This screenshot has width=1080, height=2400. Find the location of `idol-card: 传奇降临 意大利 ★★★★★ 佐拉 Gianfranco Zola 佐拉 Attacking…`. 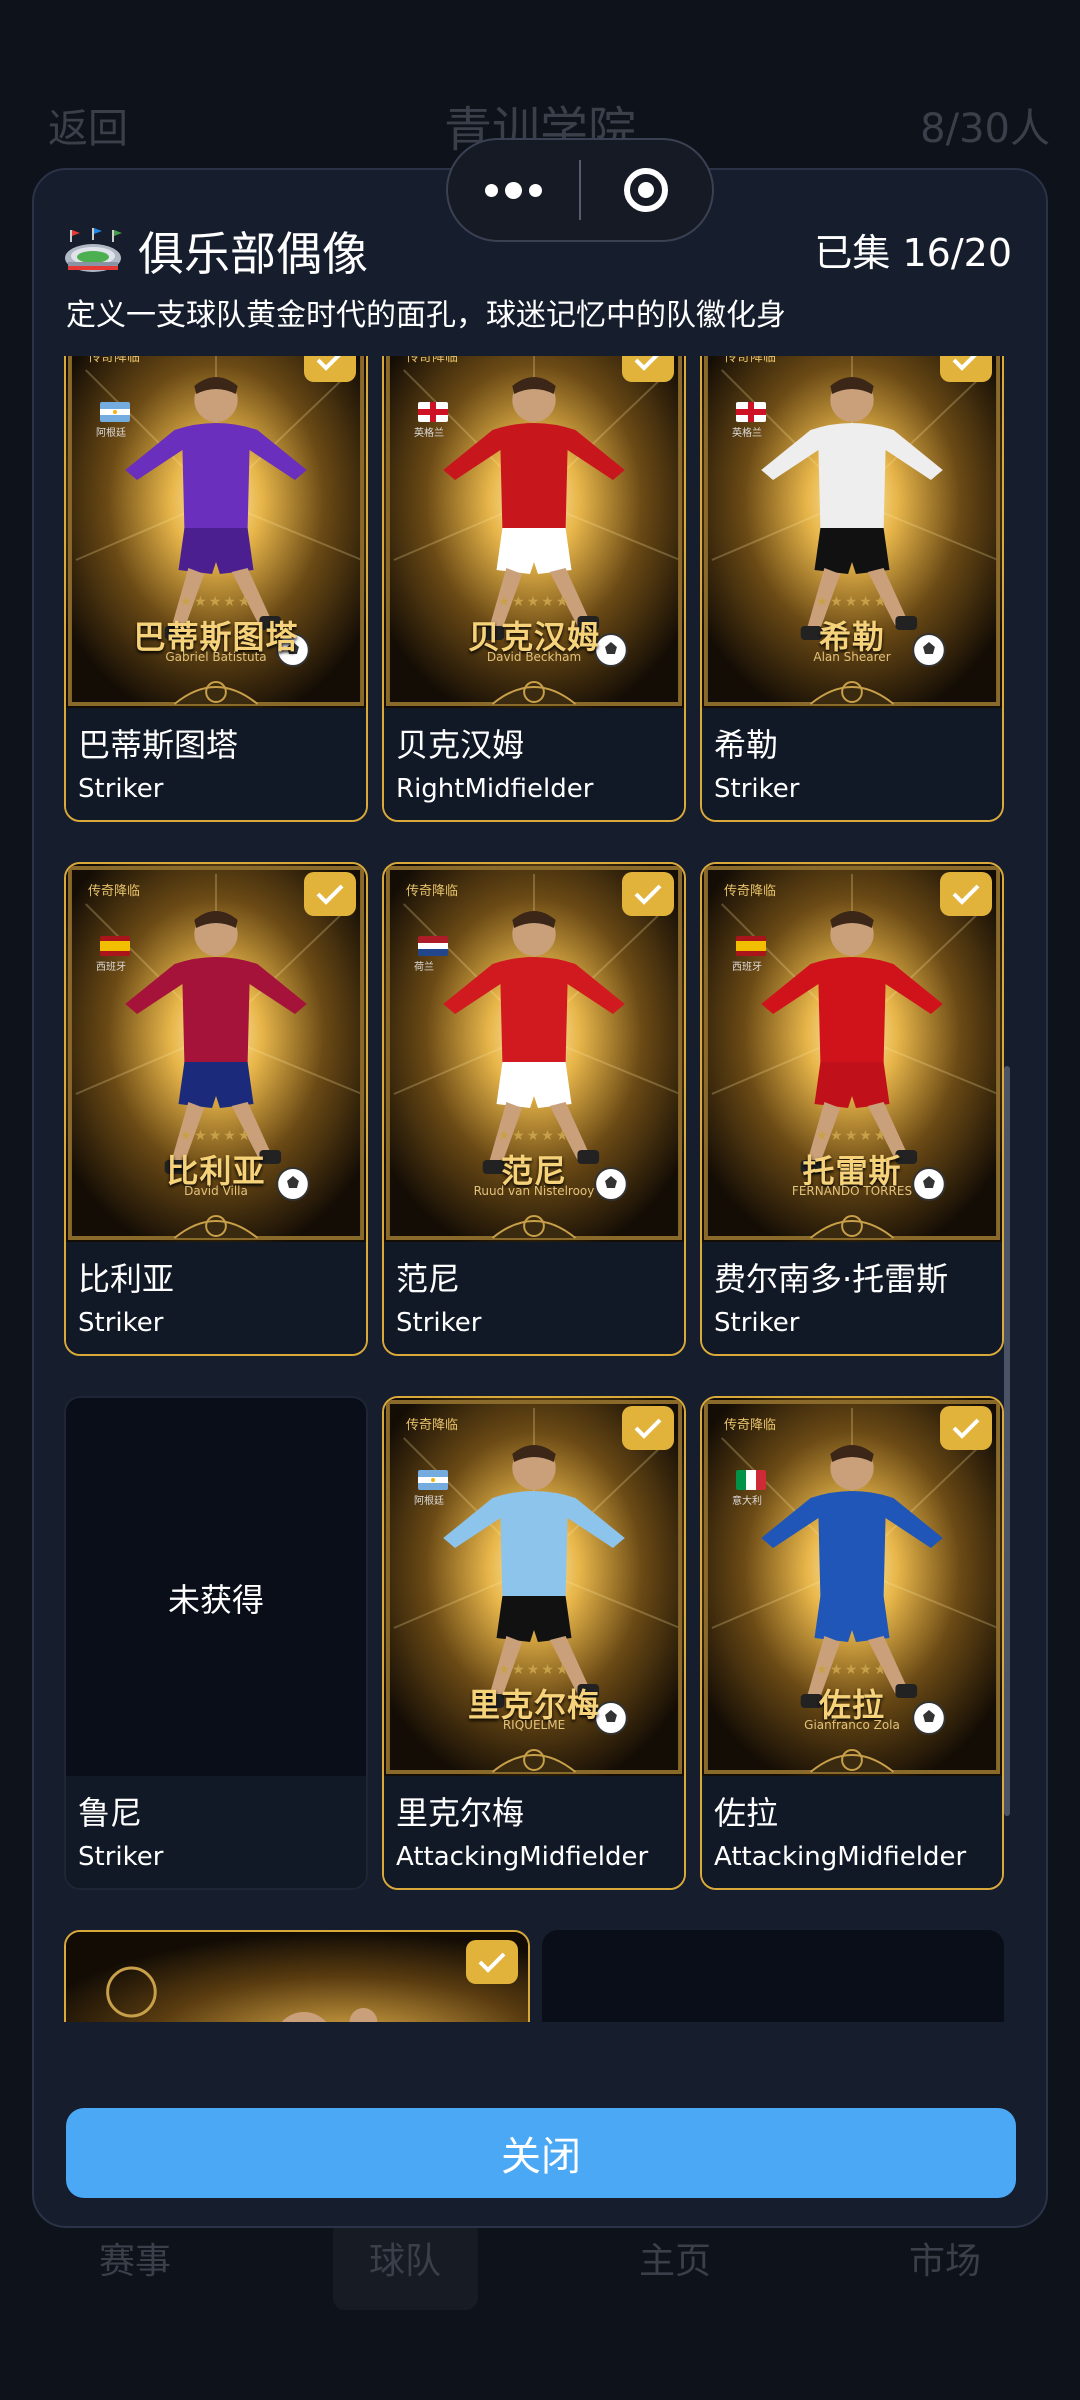

idol-card: 传奇降临 意大利 ★★★★★ 佐拉 Gianfranco Zola 佐拉 Attacking… is located at coordinates (852, 1643).